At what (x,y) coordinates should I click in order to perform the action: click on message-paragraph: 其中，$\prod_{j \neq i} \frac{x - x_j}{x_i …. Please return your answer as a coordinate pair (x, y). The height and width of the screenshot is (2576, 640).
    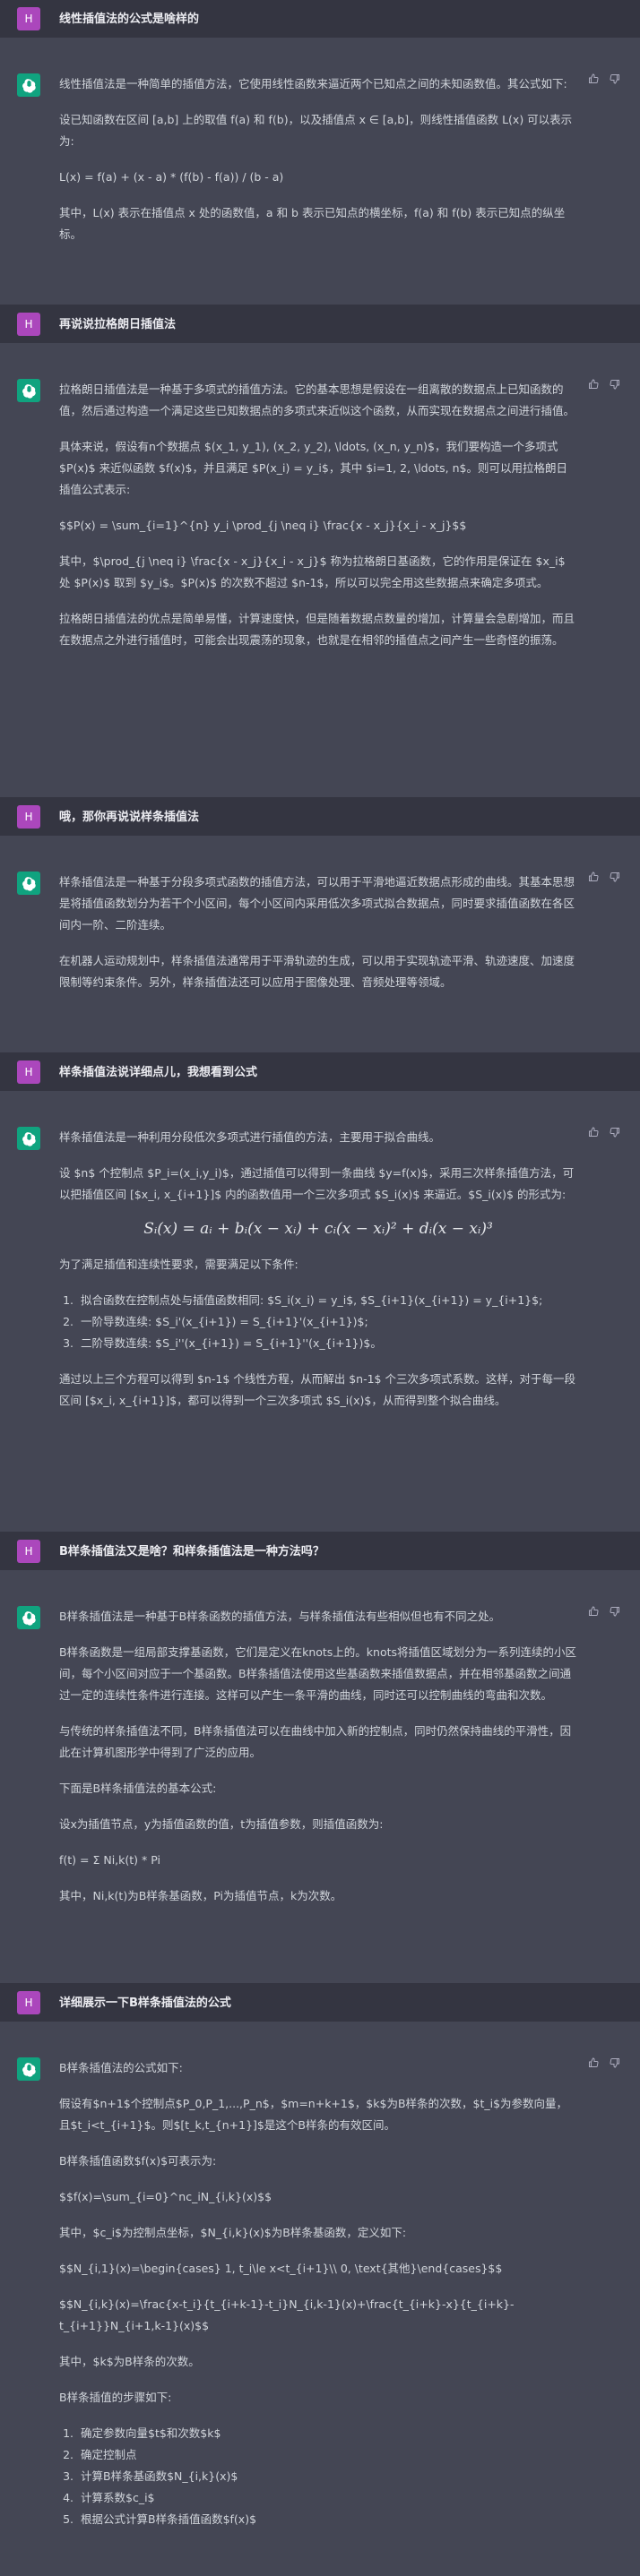
    Looking at the image, I should click on (312, 571).